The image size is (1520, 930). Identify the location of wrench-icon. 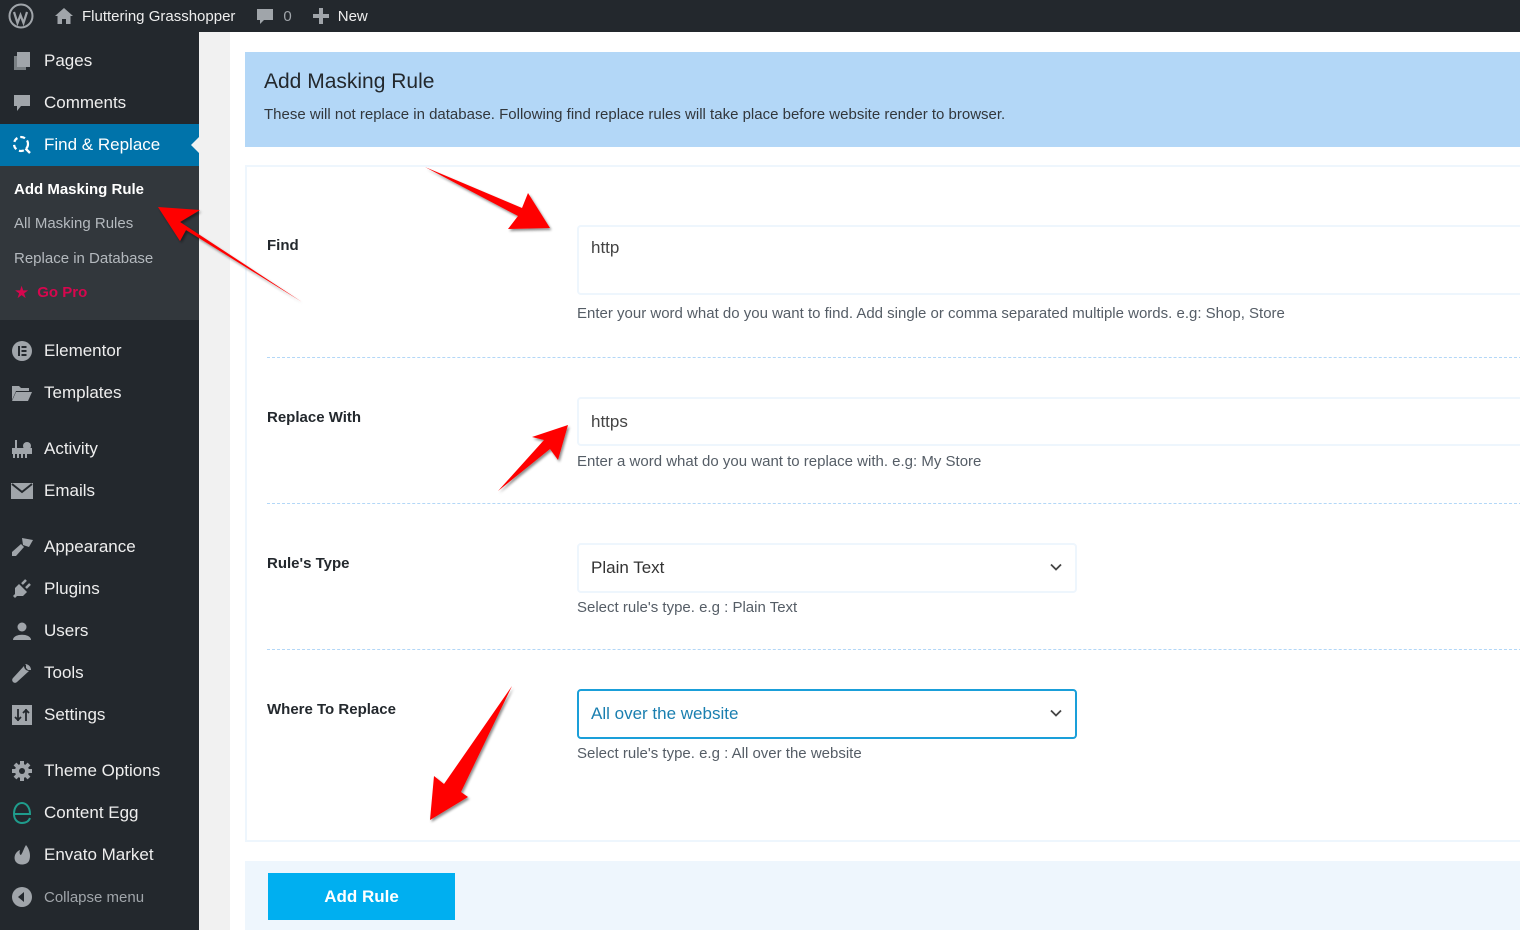
(22, 673).